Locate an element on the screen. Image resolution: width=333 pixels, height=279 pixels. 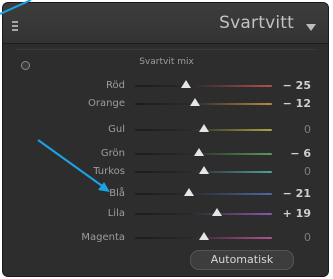
slider-row-turkos: Turkos 0 is located at coordinates (162, 172).